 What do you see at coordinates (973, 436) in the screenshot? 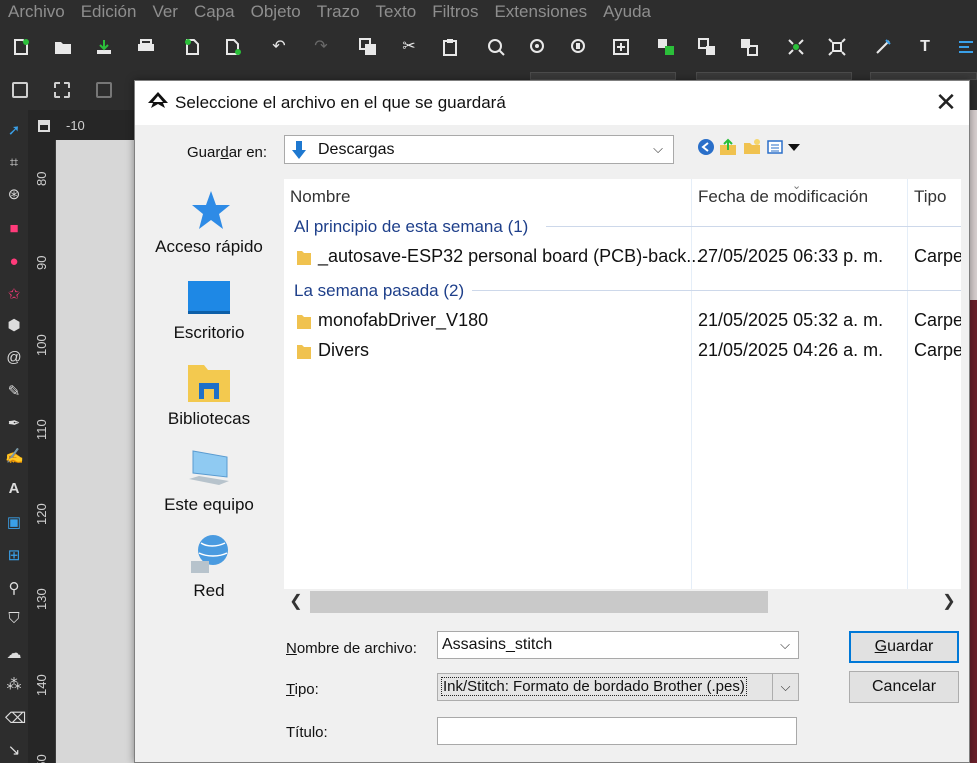
I see `canvas-artwork` at bounding box center [973, 436].